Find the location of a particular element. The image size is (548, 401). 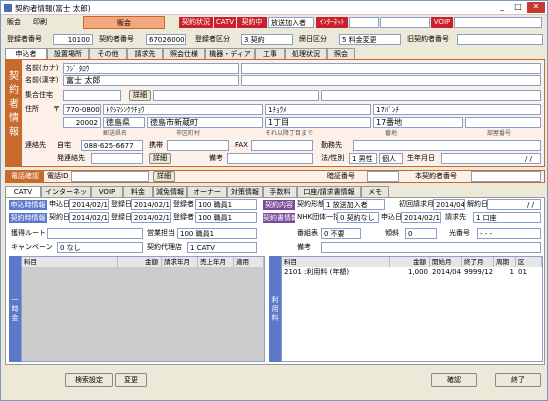

tab-memo: メモ is located at coordinates (375, 191).